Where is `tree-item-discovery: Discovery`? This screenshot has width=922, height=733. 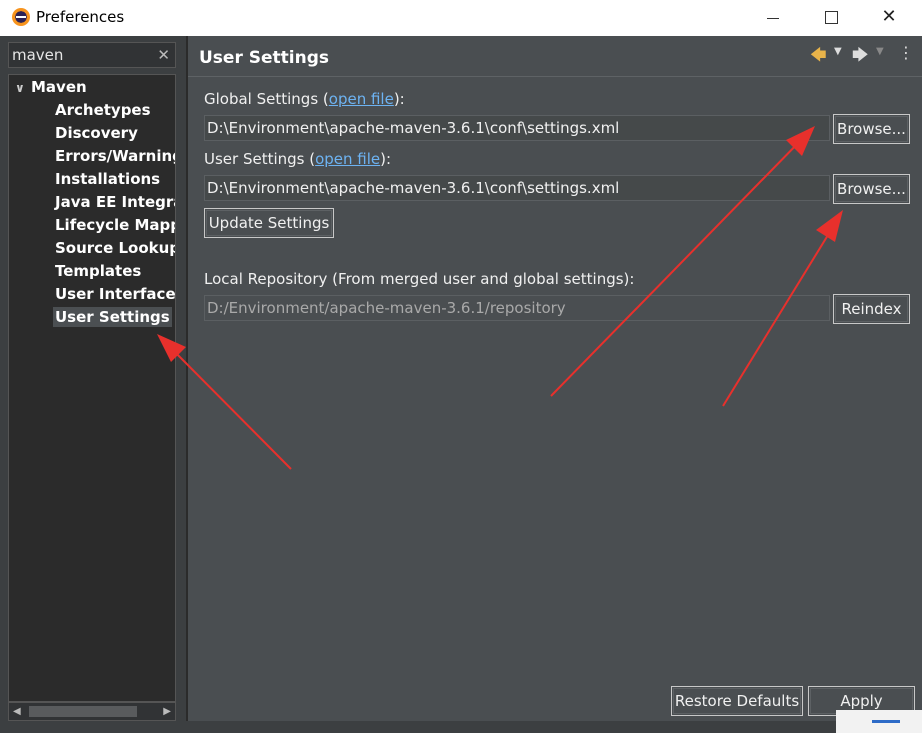
tree-item-discovery: Discovery is located at coordinates (96, 133).